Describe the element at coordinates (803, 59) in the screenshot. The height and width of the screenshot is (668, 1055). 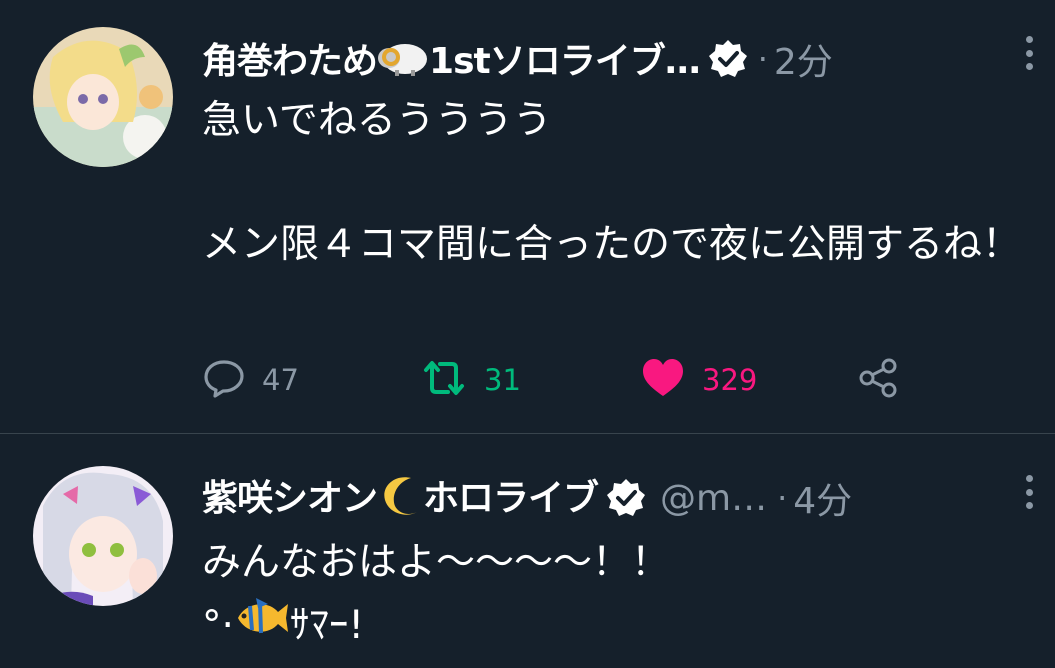
I see `timestamp: 2分` at that location.